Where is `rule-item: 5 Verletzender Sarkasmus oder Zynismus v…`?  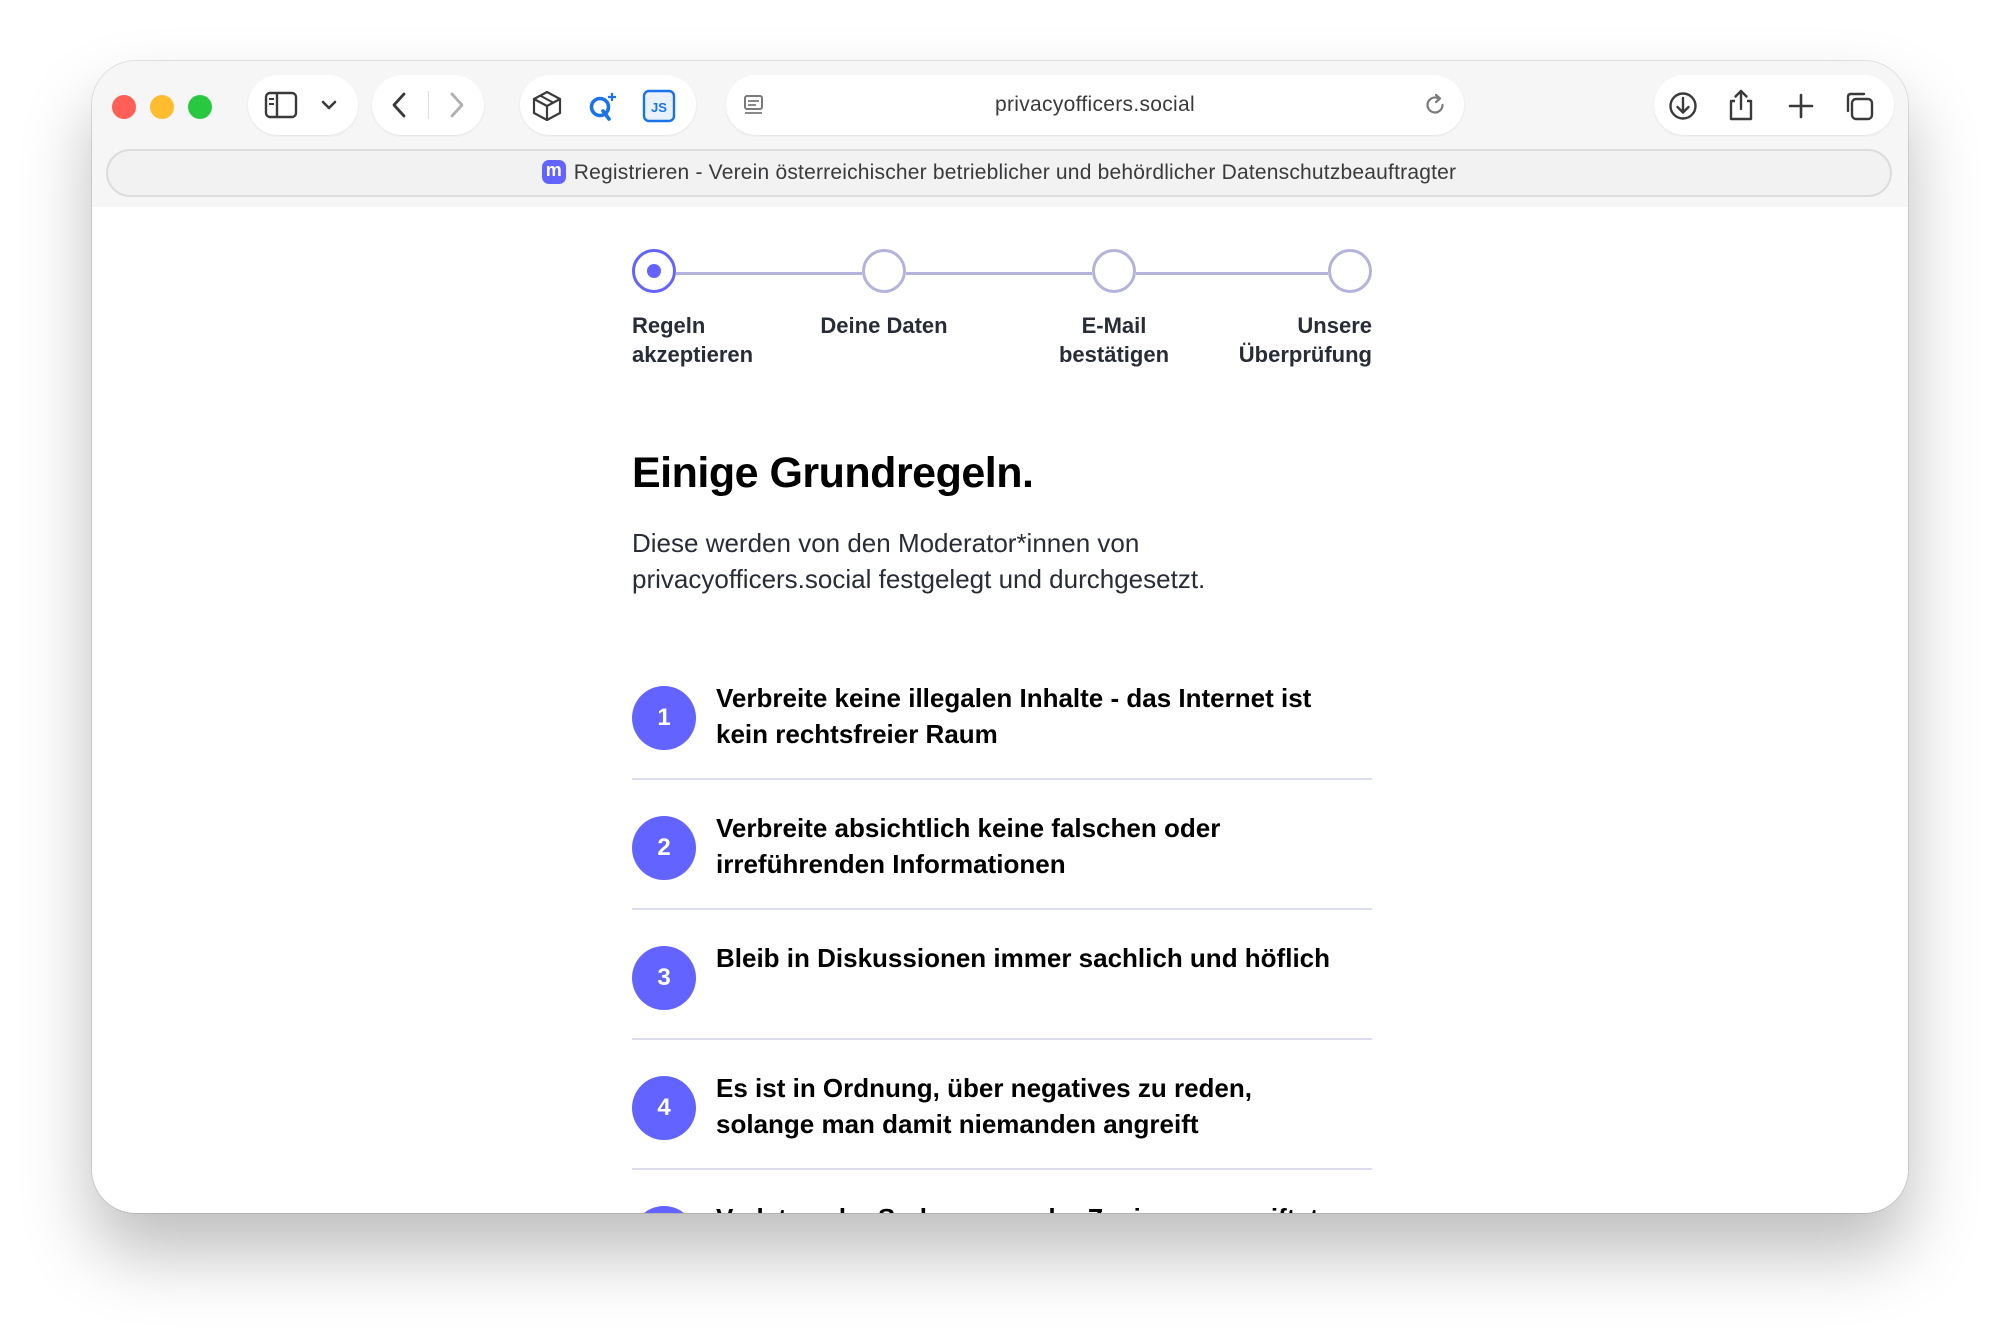
rule-item: 5 Verletzender Sarkasmus oder Zynismus v… is located at coordinates (1002, 1192).